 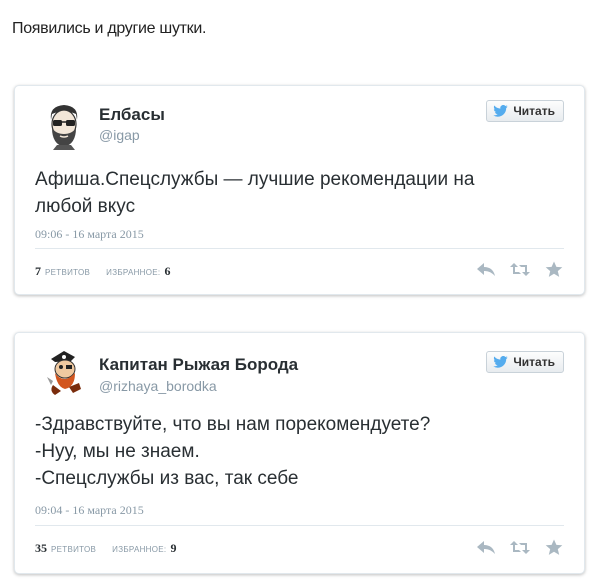 I want to click on favorite-count: 9, so click(x=173, y=548).